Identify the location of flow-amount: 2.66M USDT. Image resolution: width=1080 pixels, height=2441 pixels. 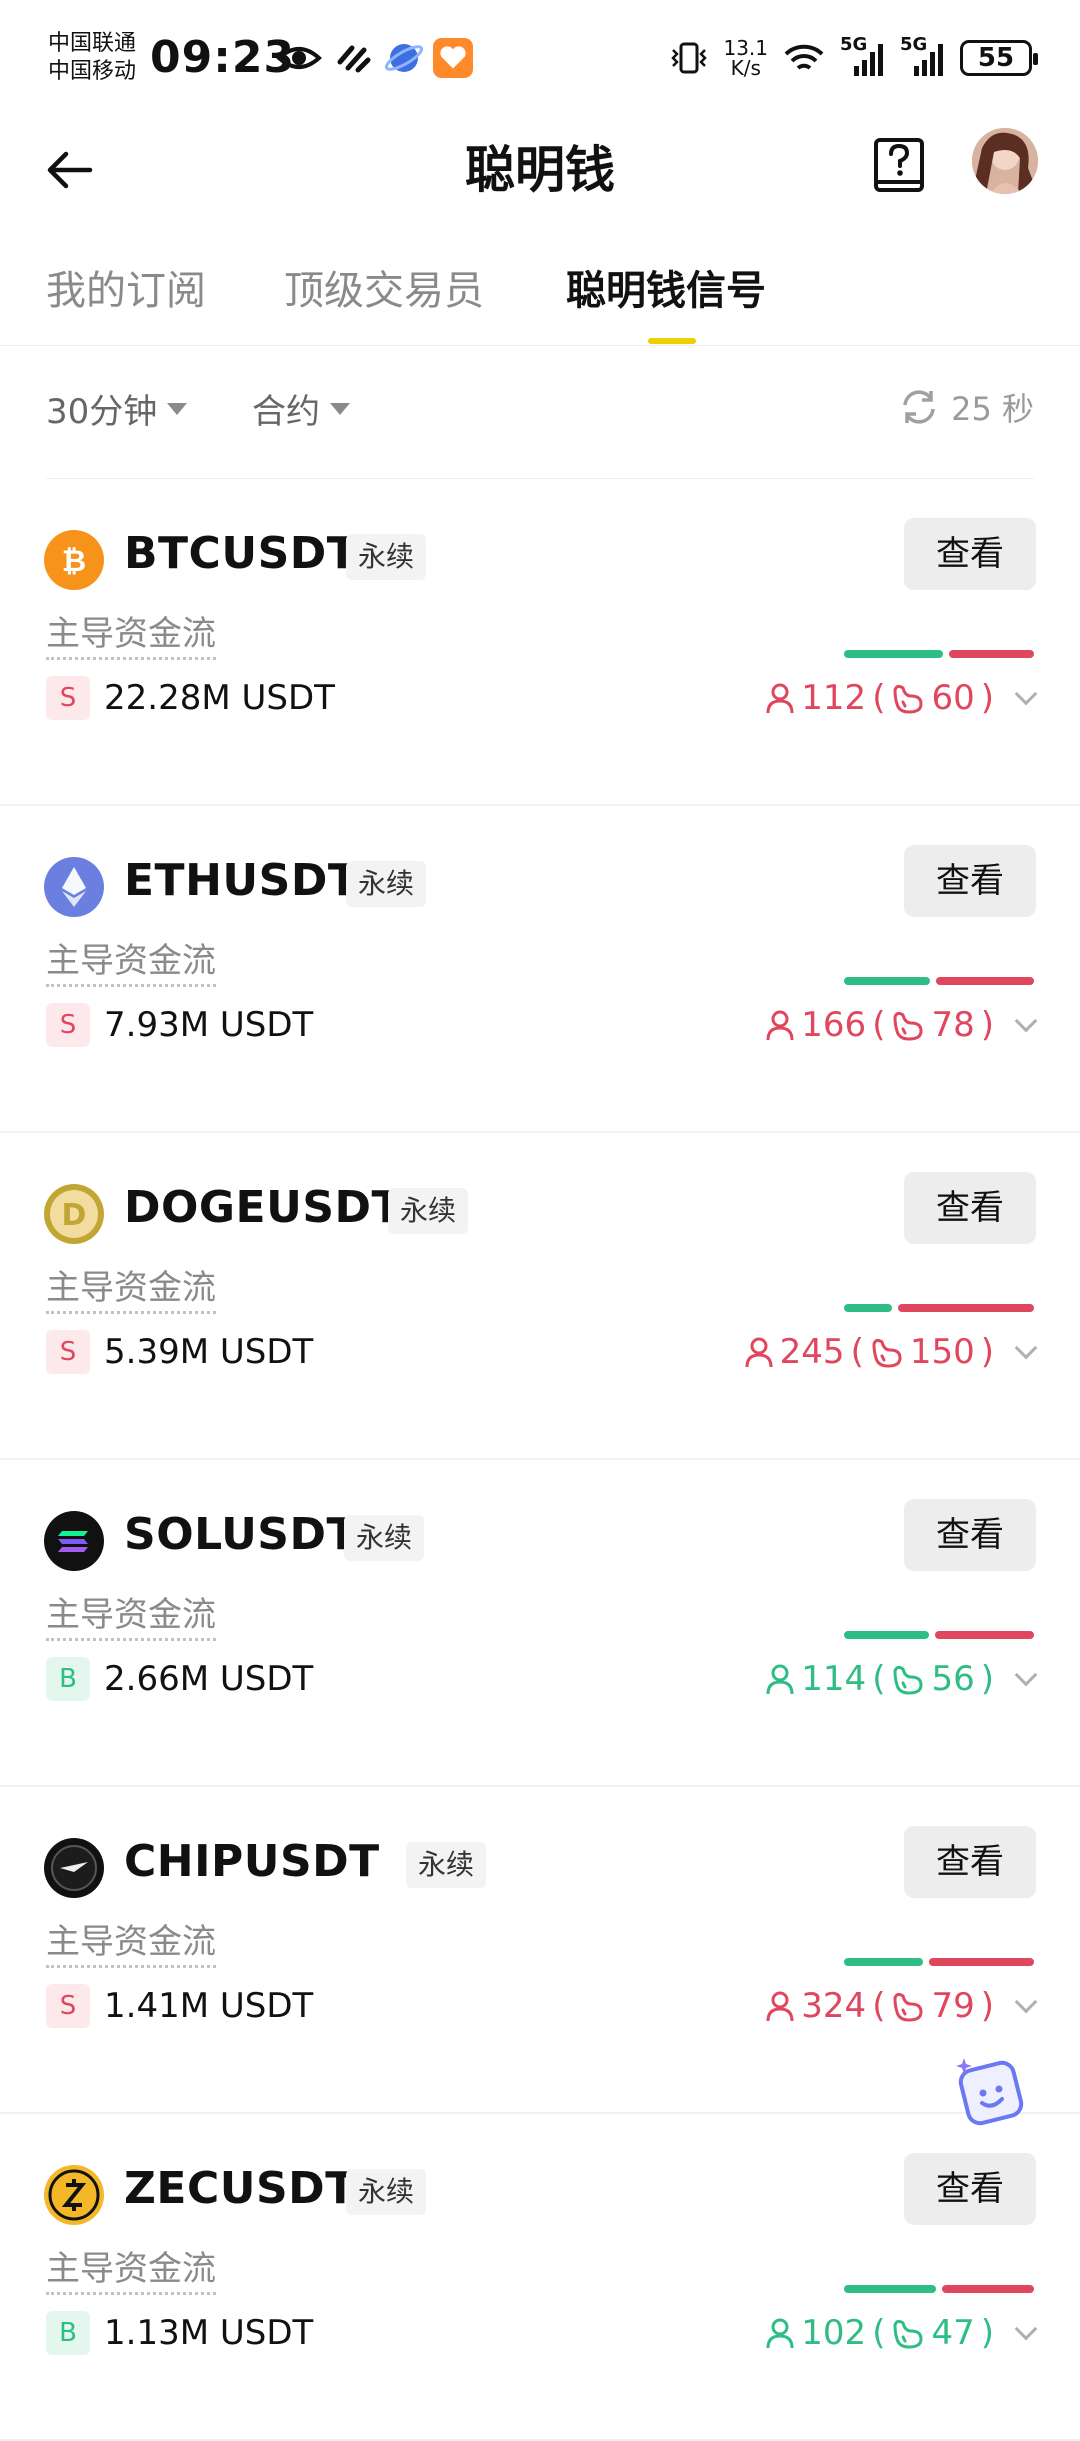
(209, 1679).